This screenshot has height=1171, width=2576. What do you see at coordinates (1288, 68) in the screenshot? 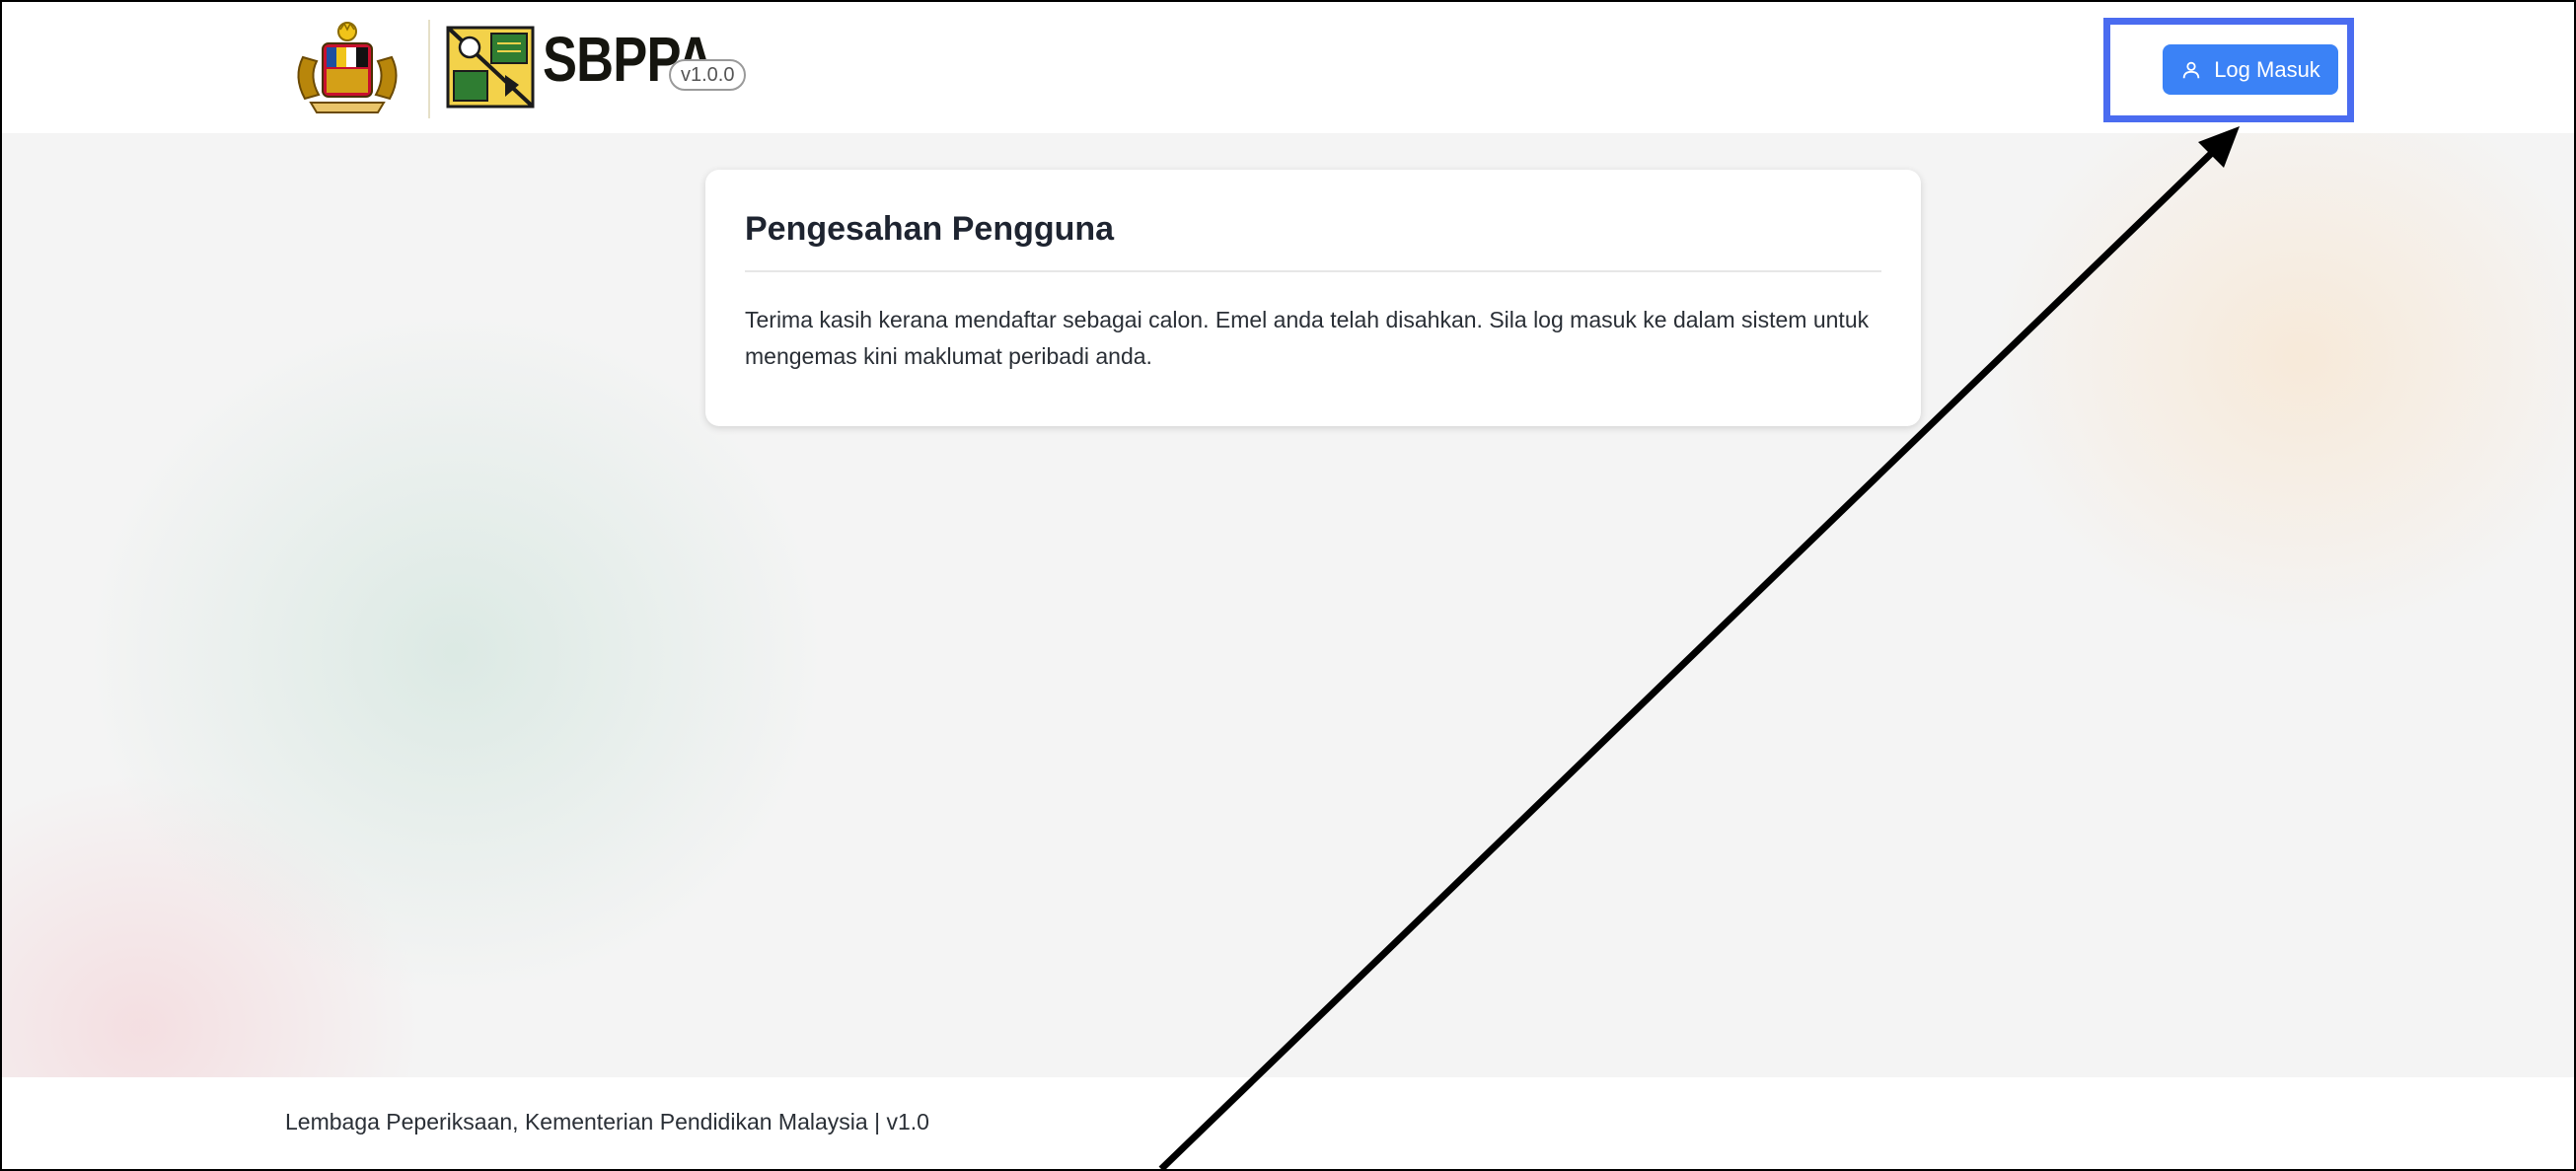
I see `top-header: SBPPA v1.0.0 Log Masuk` at bounding box center [1288, 68].